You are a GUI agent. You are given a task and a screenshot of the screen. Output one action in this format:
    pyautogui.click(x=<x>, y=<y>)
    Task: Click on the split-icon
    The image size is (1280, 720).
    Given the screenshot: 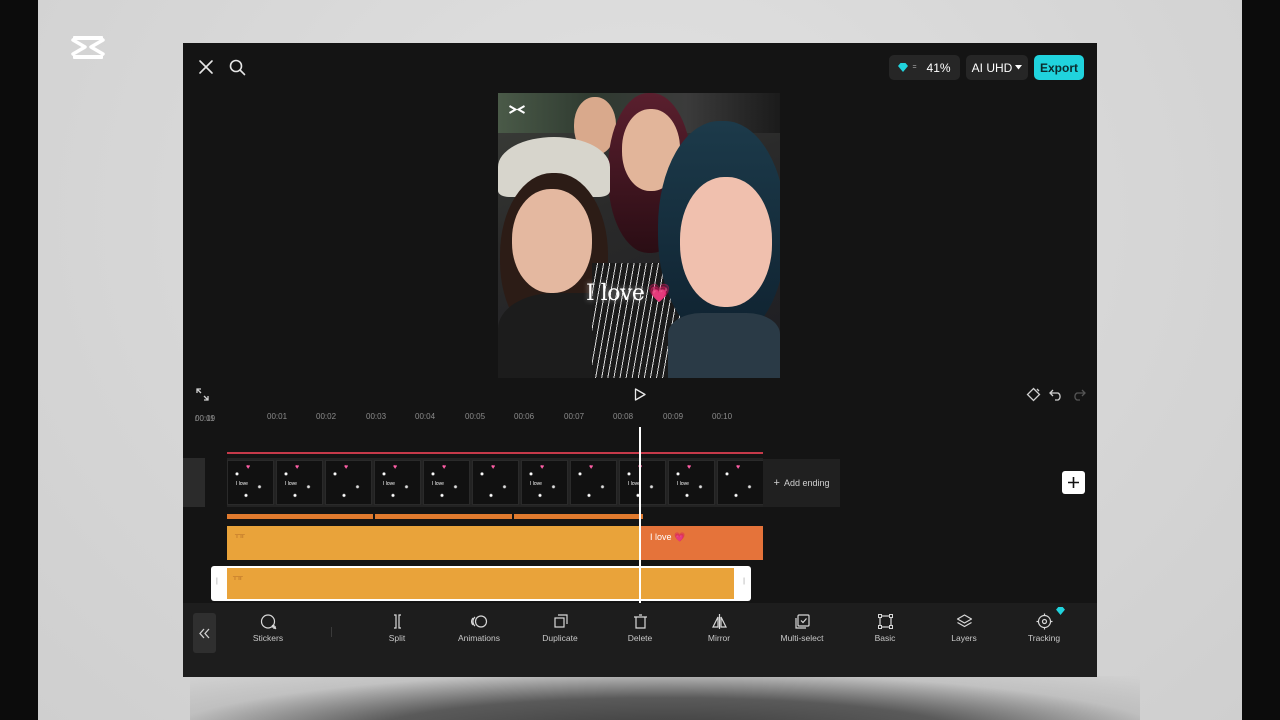 What is the action you would take?
    pyautogui.click(x=397, y=621)
    